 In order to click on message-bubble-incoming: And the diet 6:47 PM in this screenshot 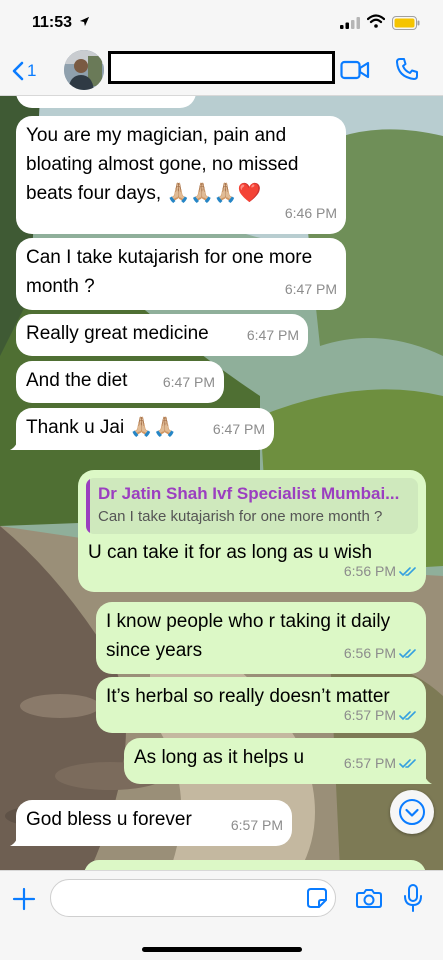, I will do `click(120, 382)`.